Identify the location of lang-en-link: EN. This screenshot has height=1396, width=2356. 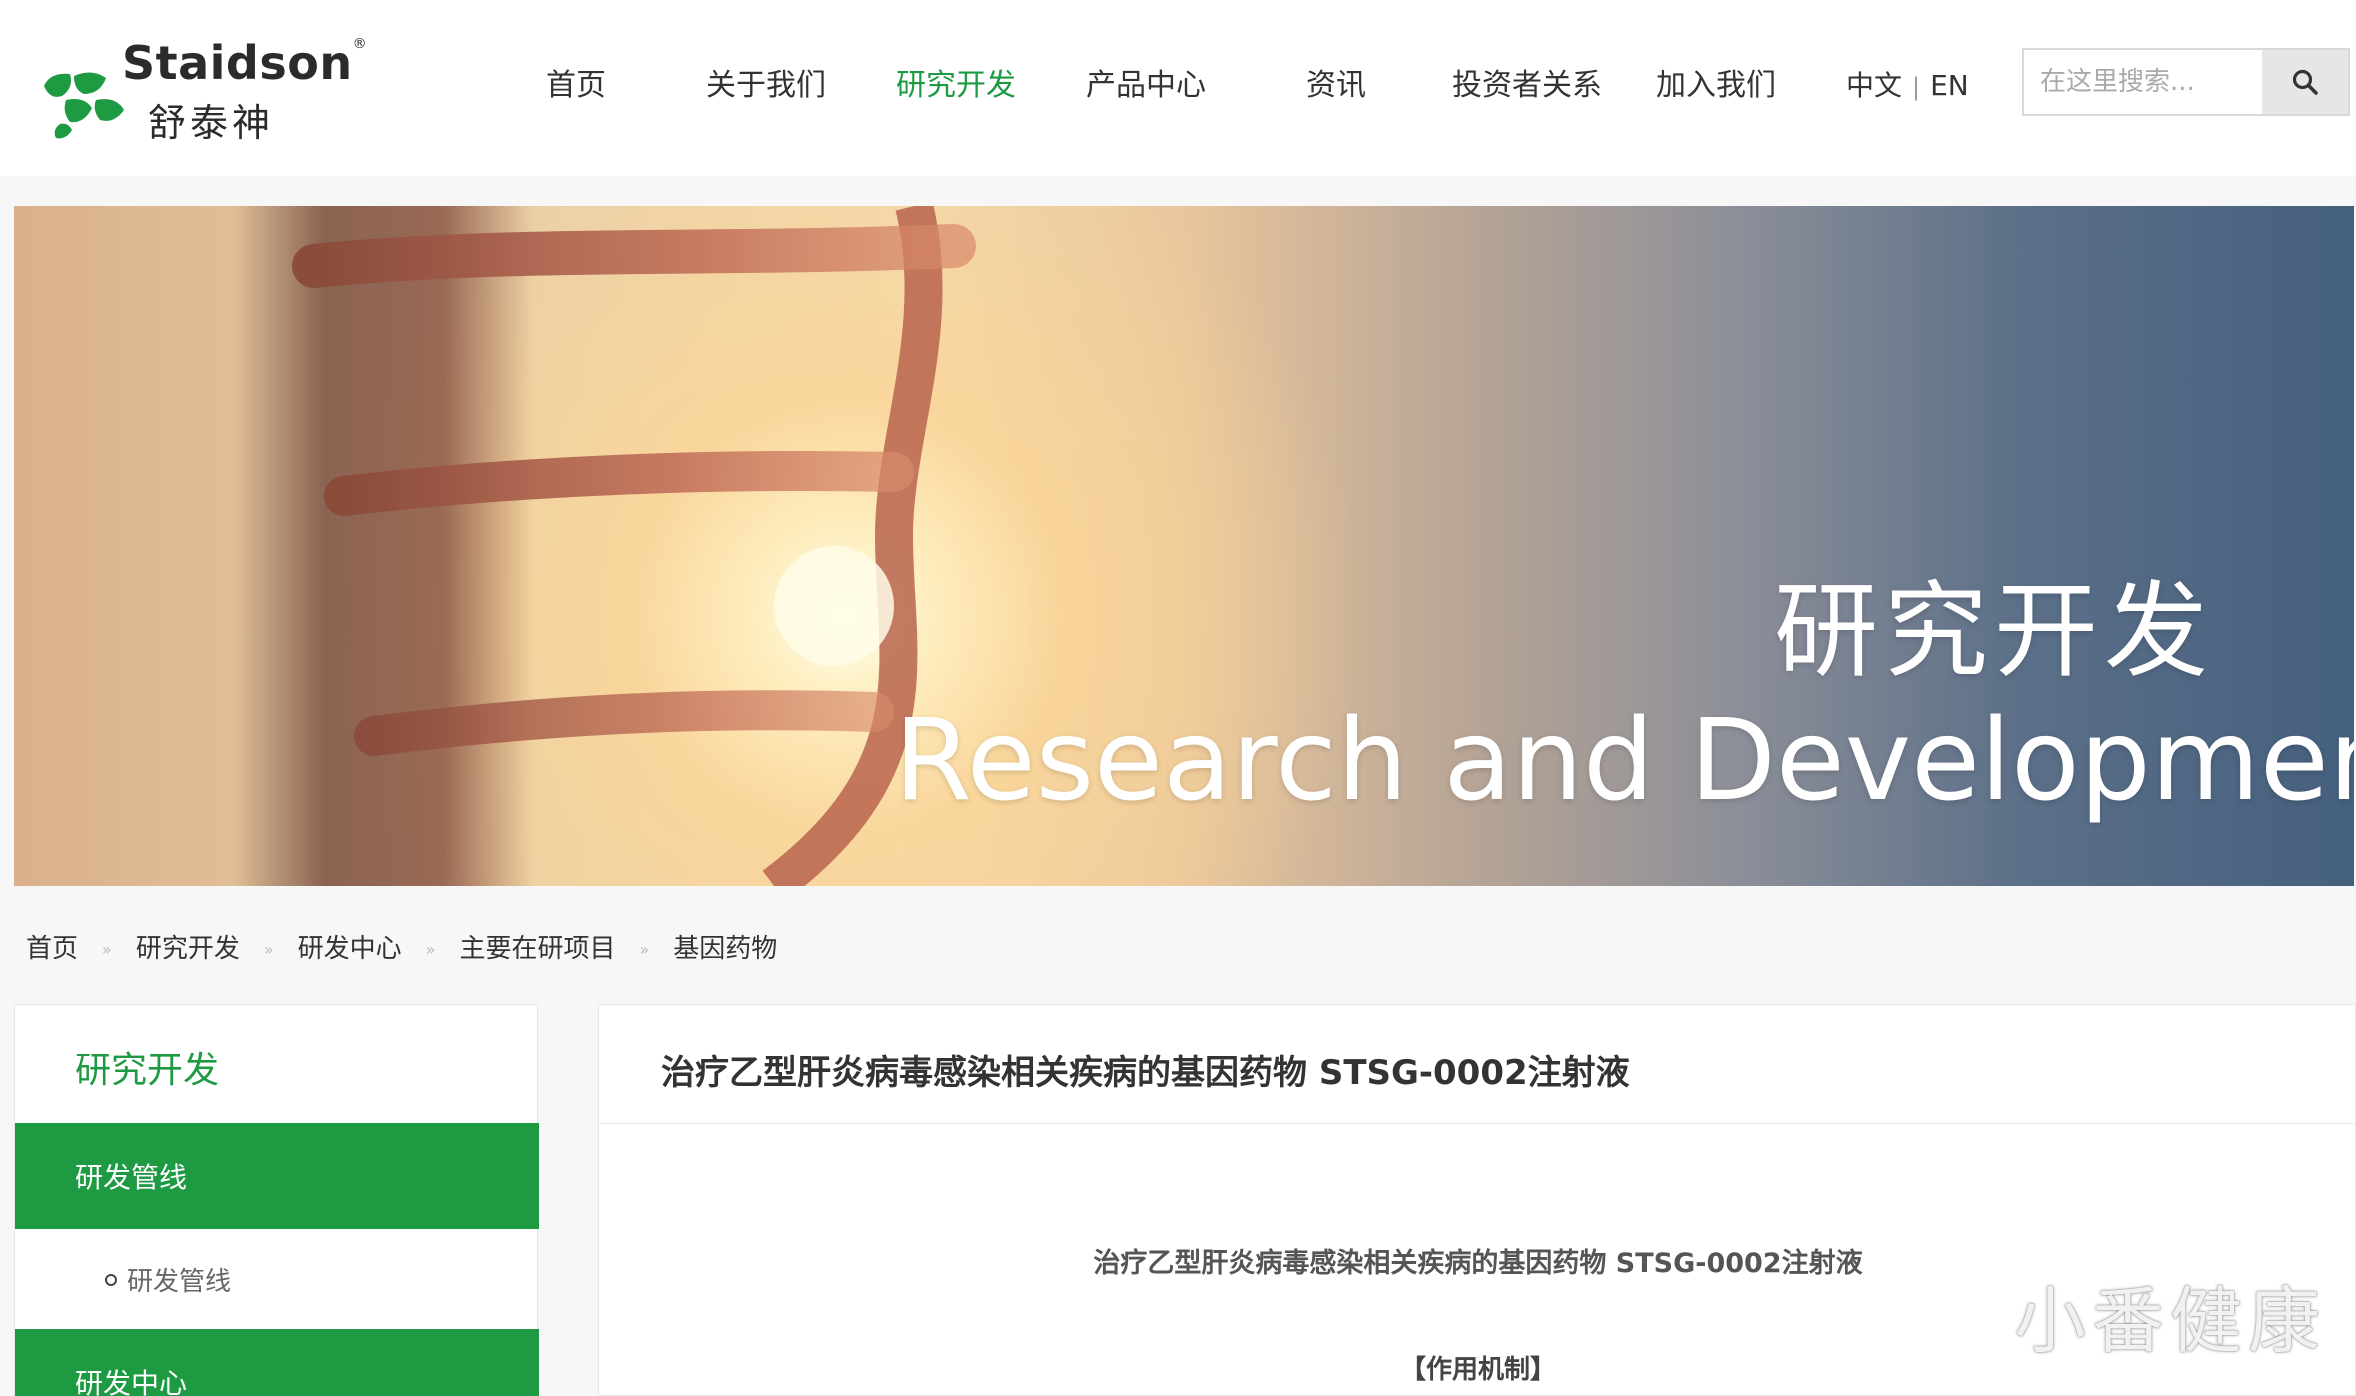
(1949, 85).